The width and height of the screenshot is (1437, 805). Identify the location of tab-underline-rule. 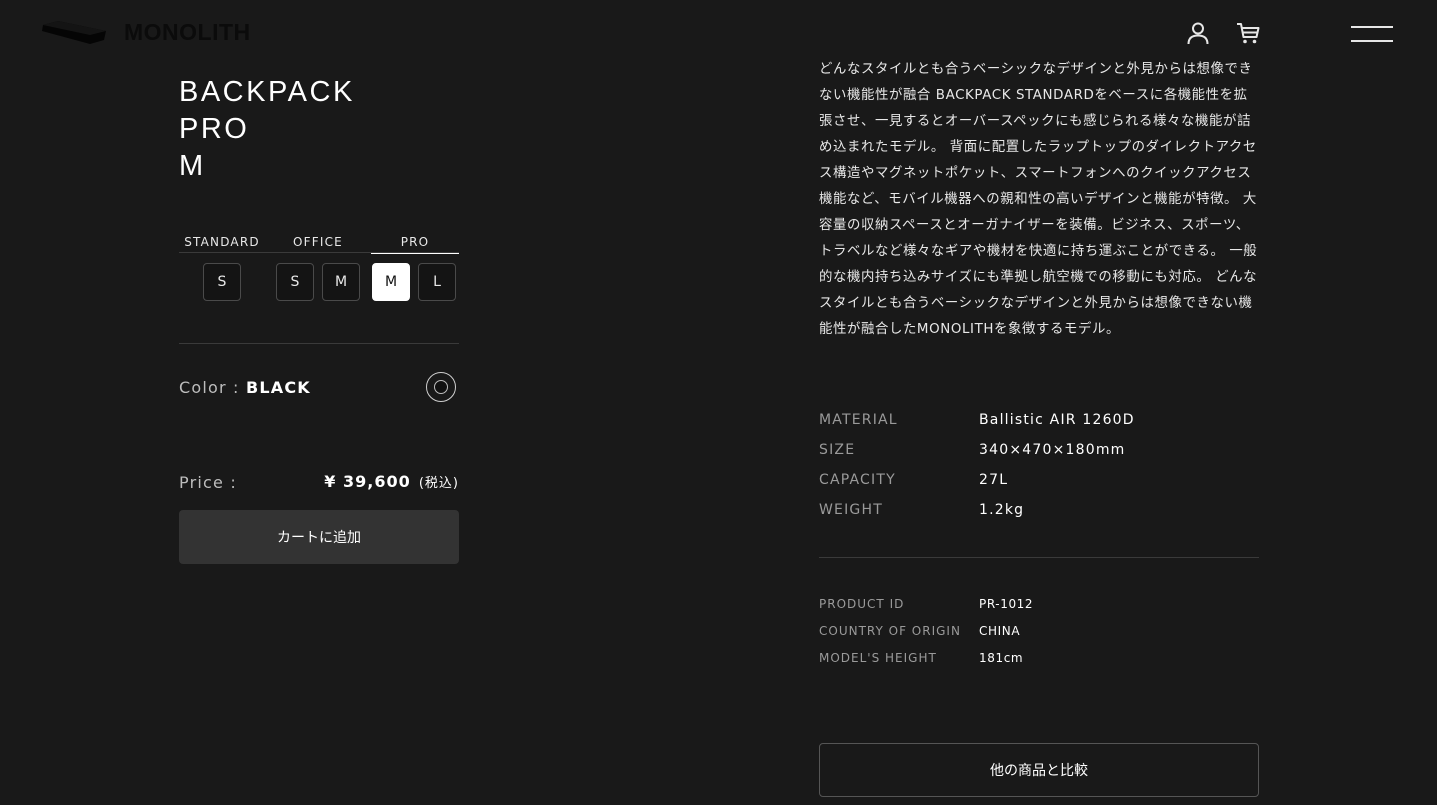
(319, 252).